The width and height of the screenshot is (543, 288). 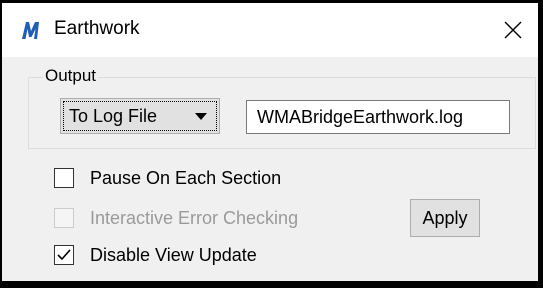 What do you see at coordinates (201, 116) in the screenshot?
I see `dropdown-arrow-icon` at bounding box center [201, 116].